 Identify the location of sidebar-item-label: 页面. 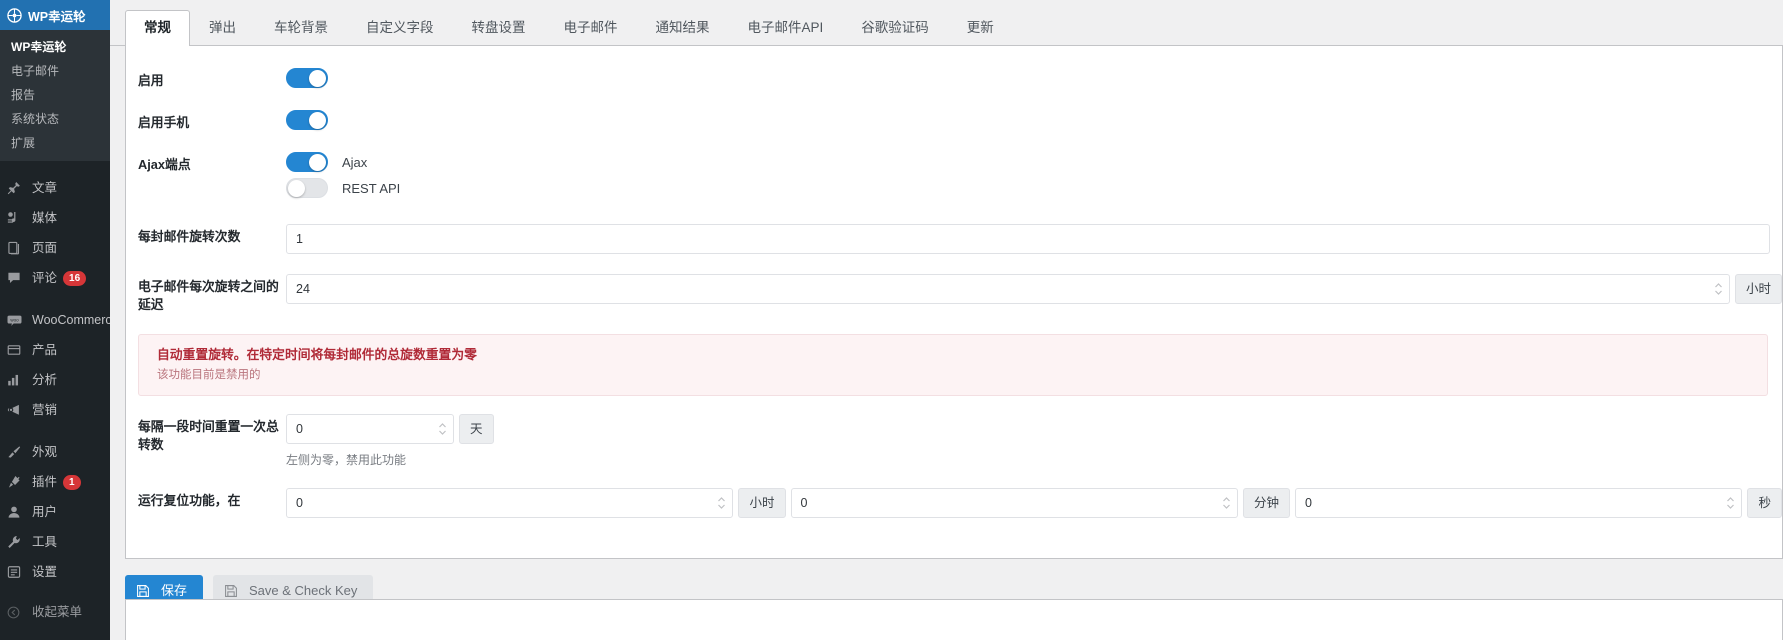
(45, 248).